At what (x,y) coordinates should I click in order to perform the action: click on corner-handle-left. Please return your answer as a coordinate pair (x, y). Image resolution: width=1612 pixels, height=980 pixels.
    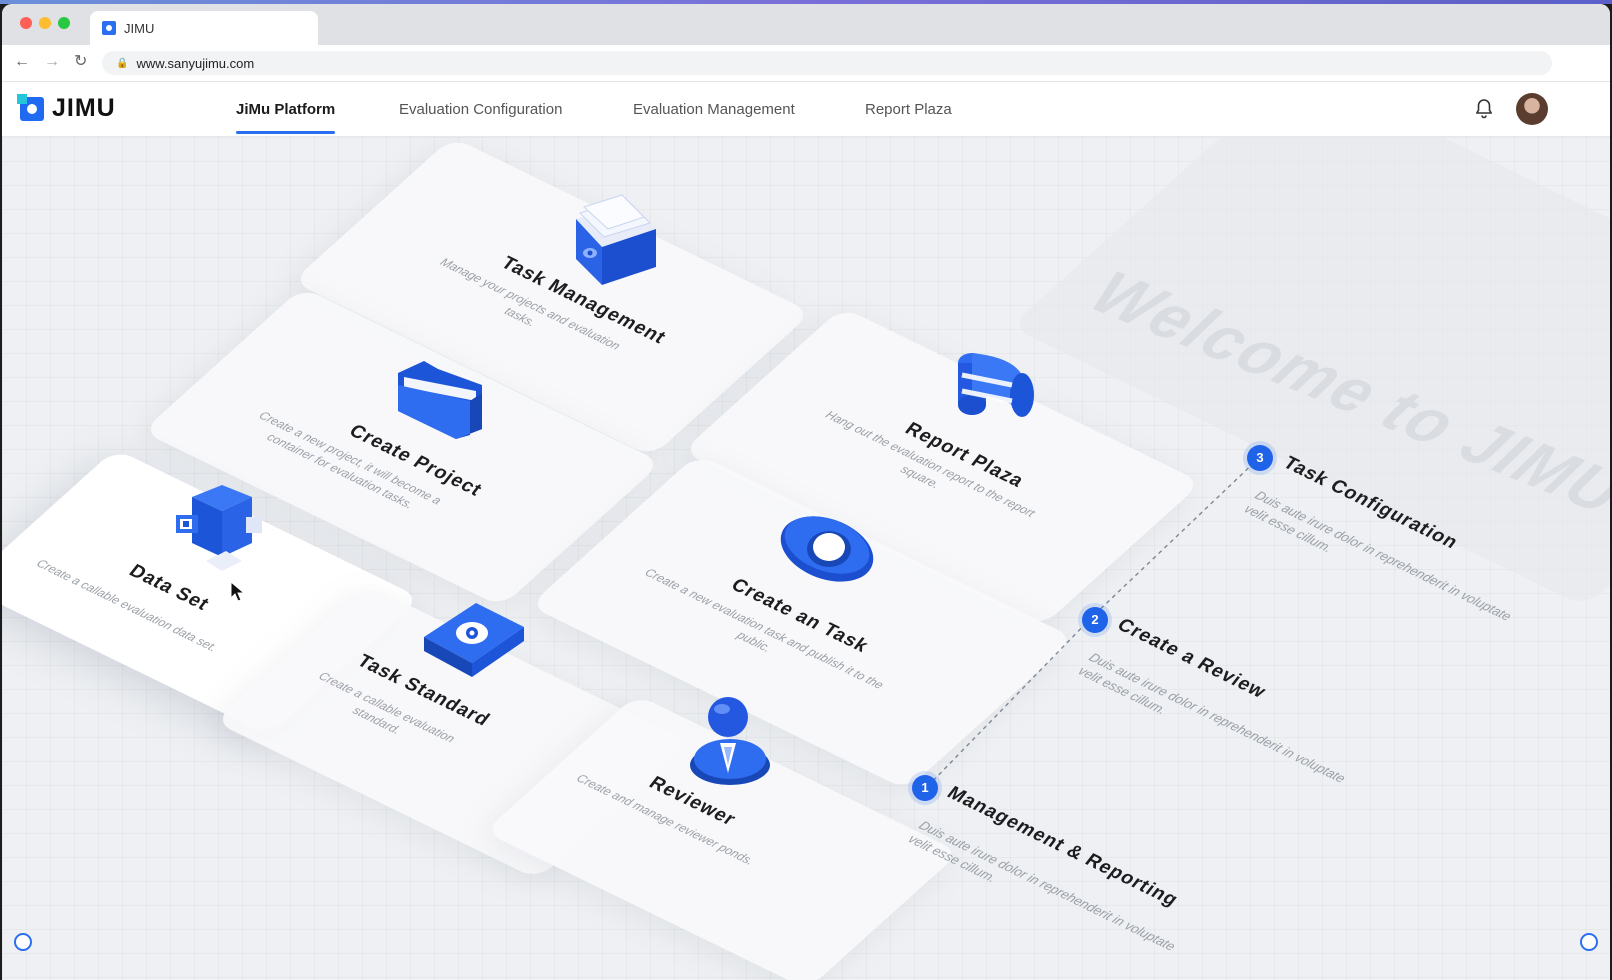
    Looking at the image, I should click on (23, 942).